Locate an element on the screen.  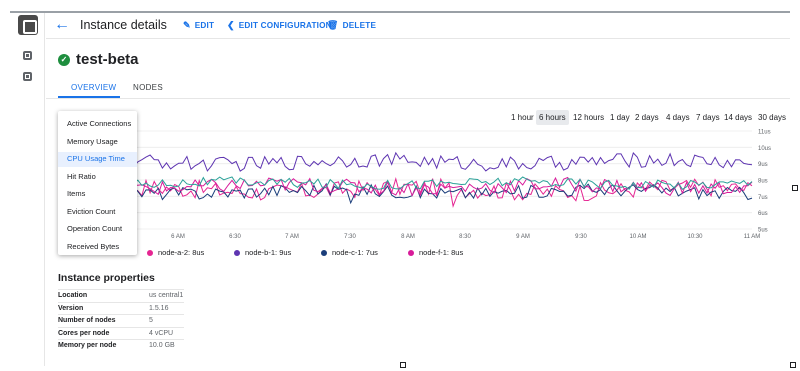
resize-handle-bottom is located at coordinates (403, 365).